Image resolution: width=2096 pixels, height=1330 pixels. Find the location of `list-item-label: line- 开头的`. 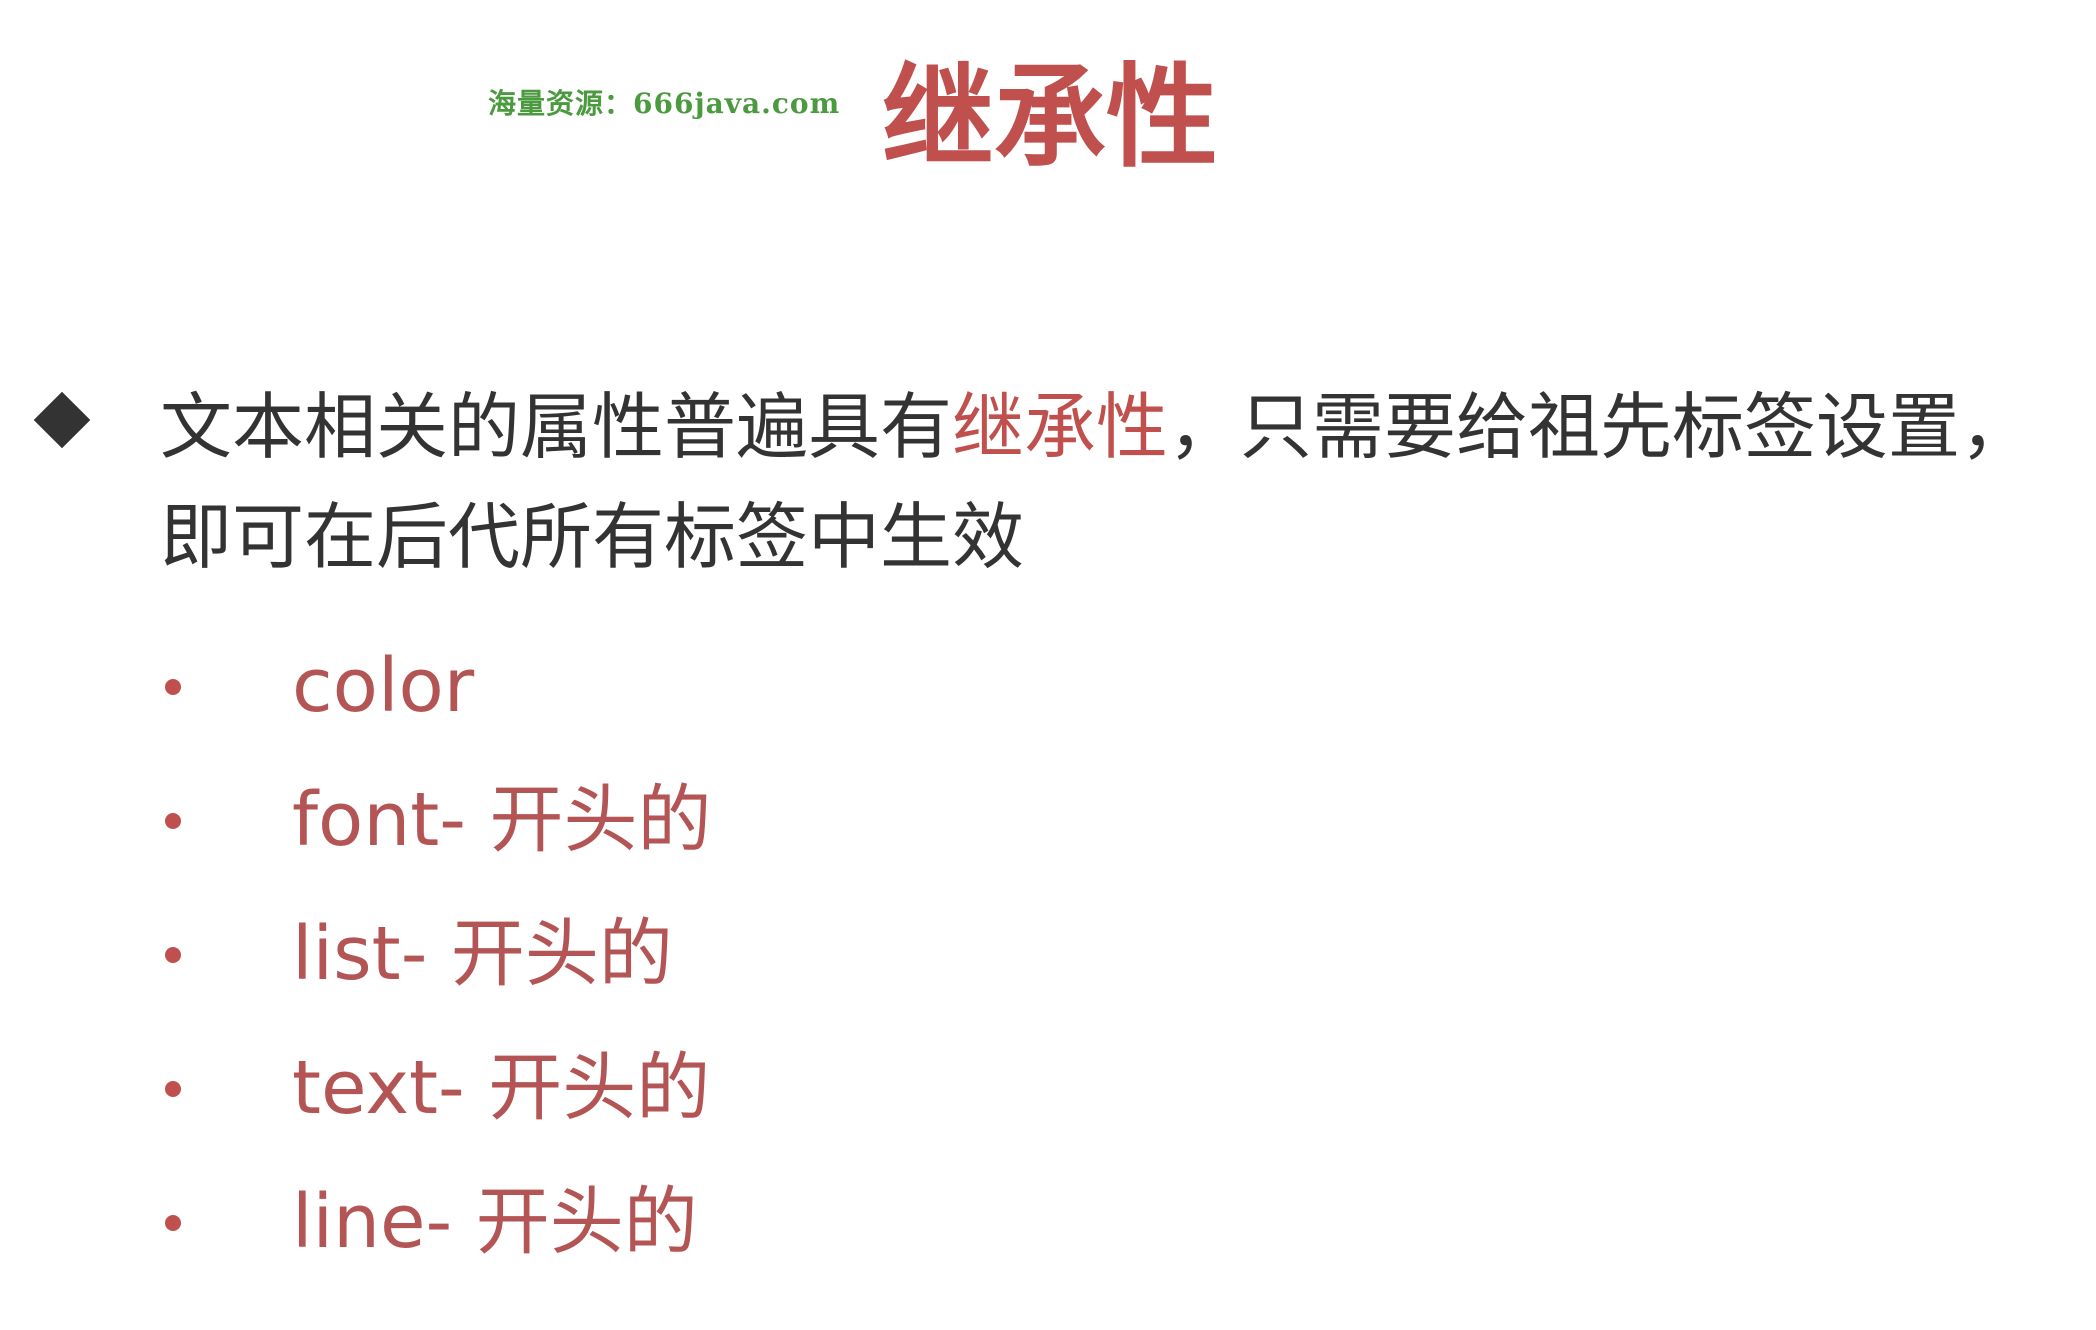

list-item-label: line- 开头的 is located at coordinates (495, 1222).